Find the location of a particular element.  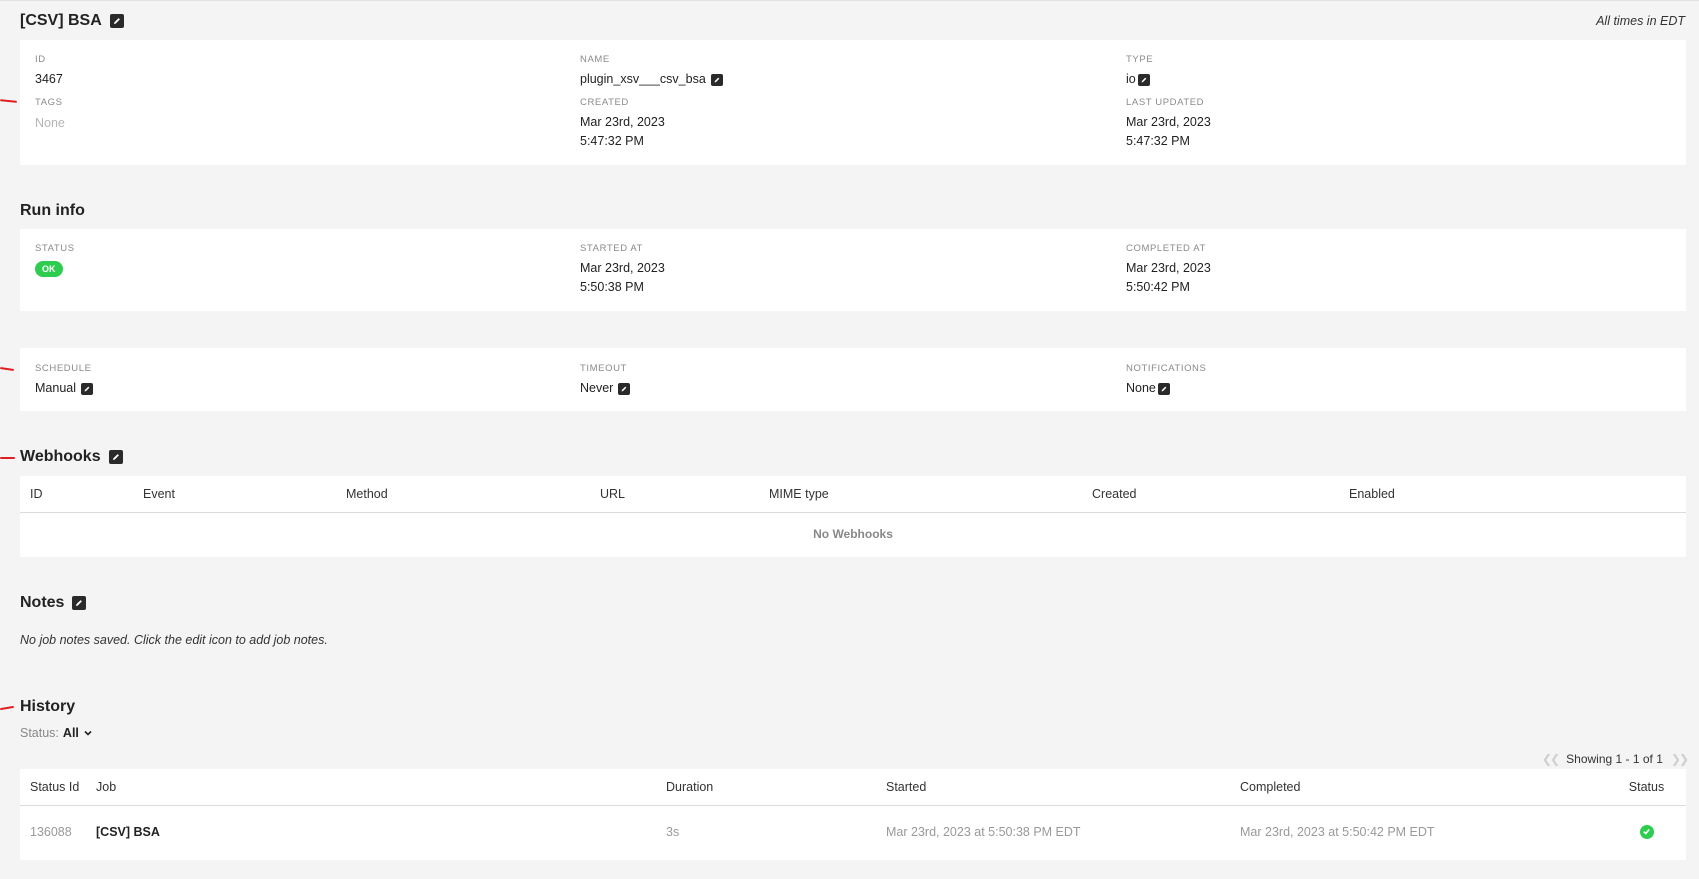

col-method: Method is located at coordinates (473, 494).